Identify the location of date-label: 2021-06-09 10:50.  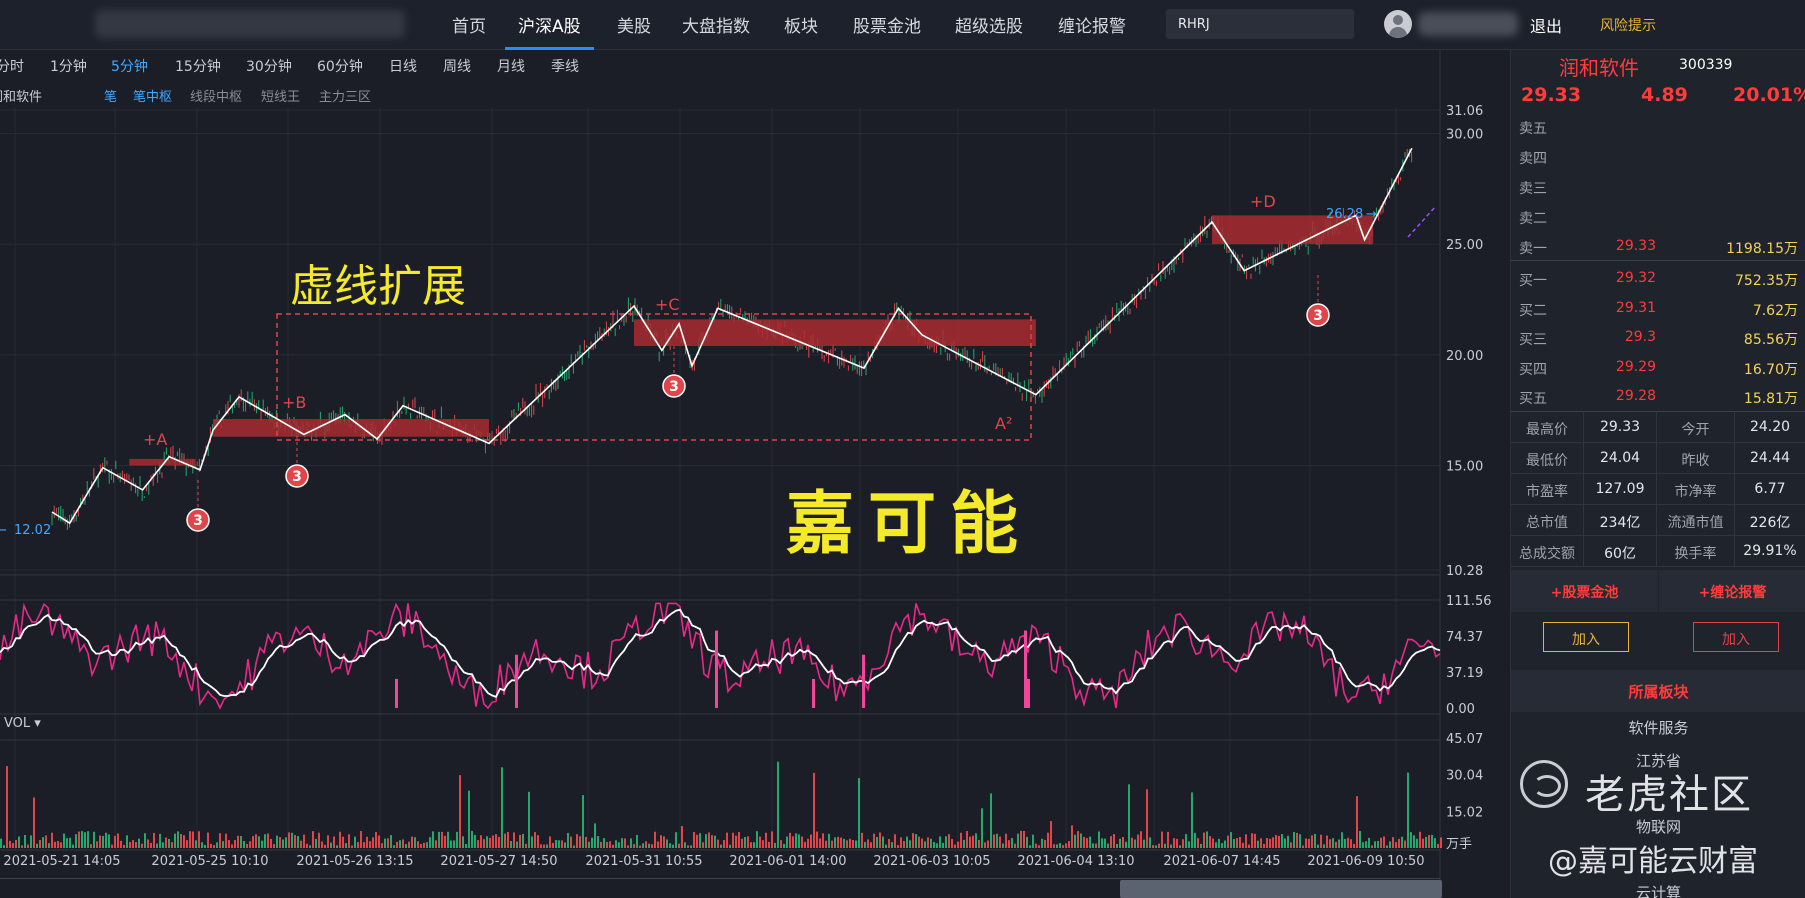
(1365, 861).